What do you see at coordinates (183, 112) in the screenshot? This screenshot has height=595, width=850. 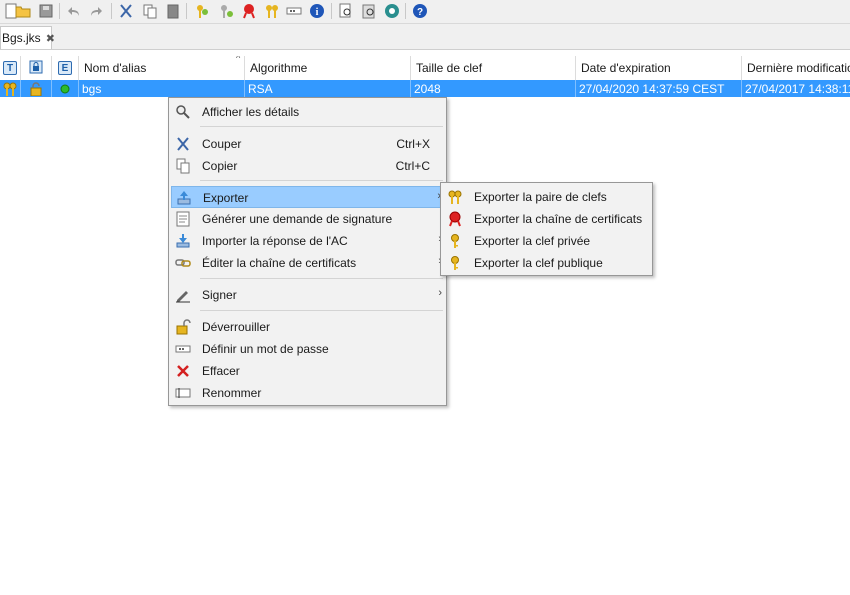 I see `magnifier-icon` at bounding box center [183, 112].